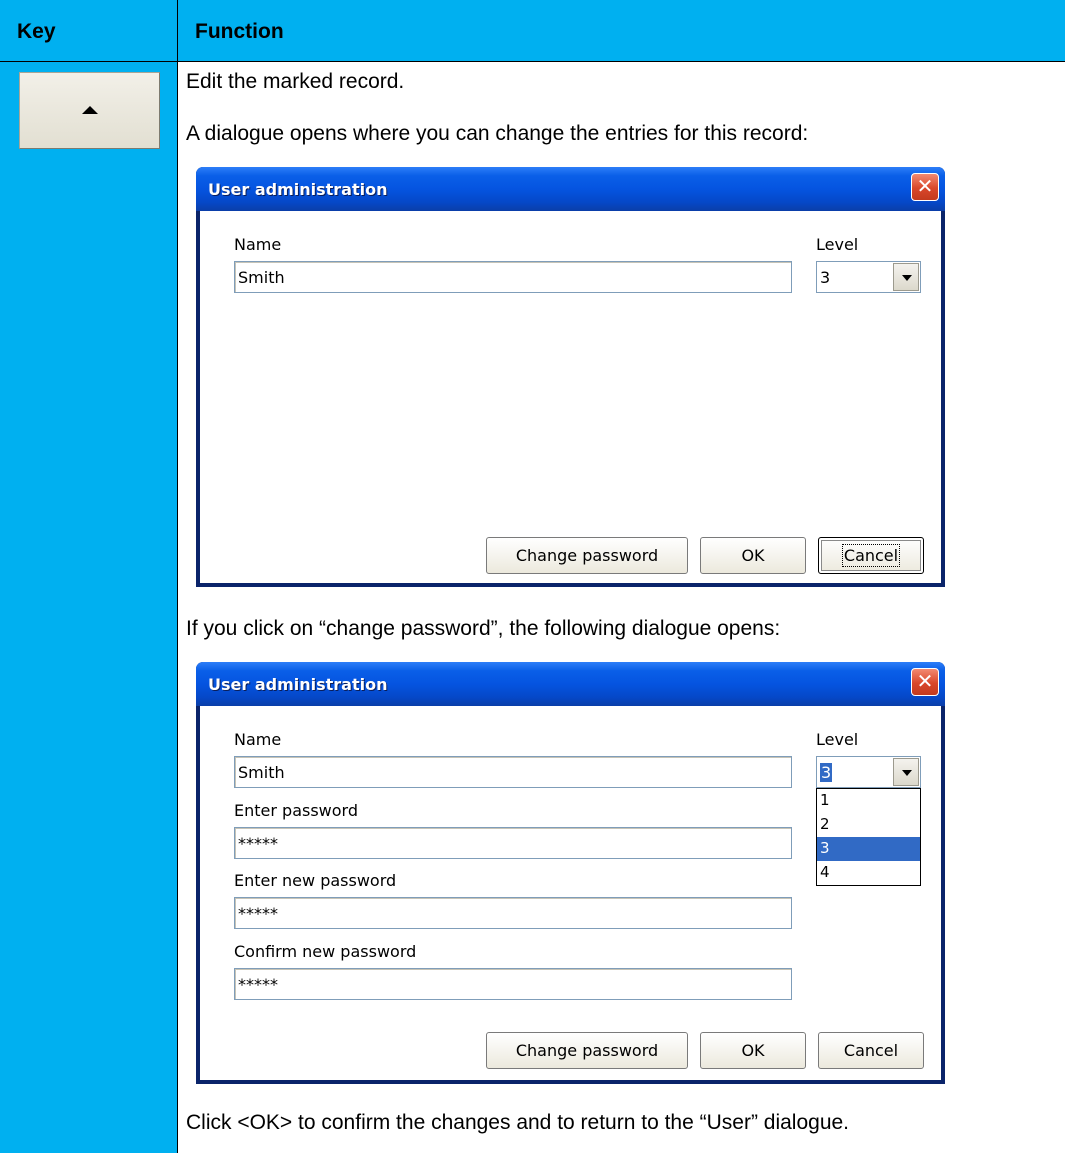 Image resolution: width=1065 pixels, height=1153 pixels. What do you see at coordinates (325, 951) in the screenshot?
I see `confirm-password-label: Confirm new password` at bounding box center [325, 951].